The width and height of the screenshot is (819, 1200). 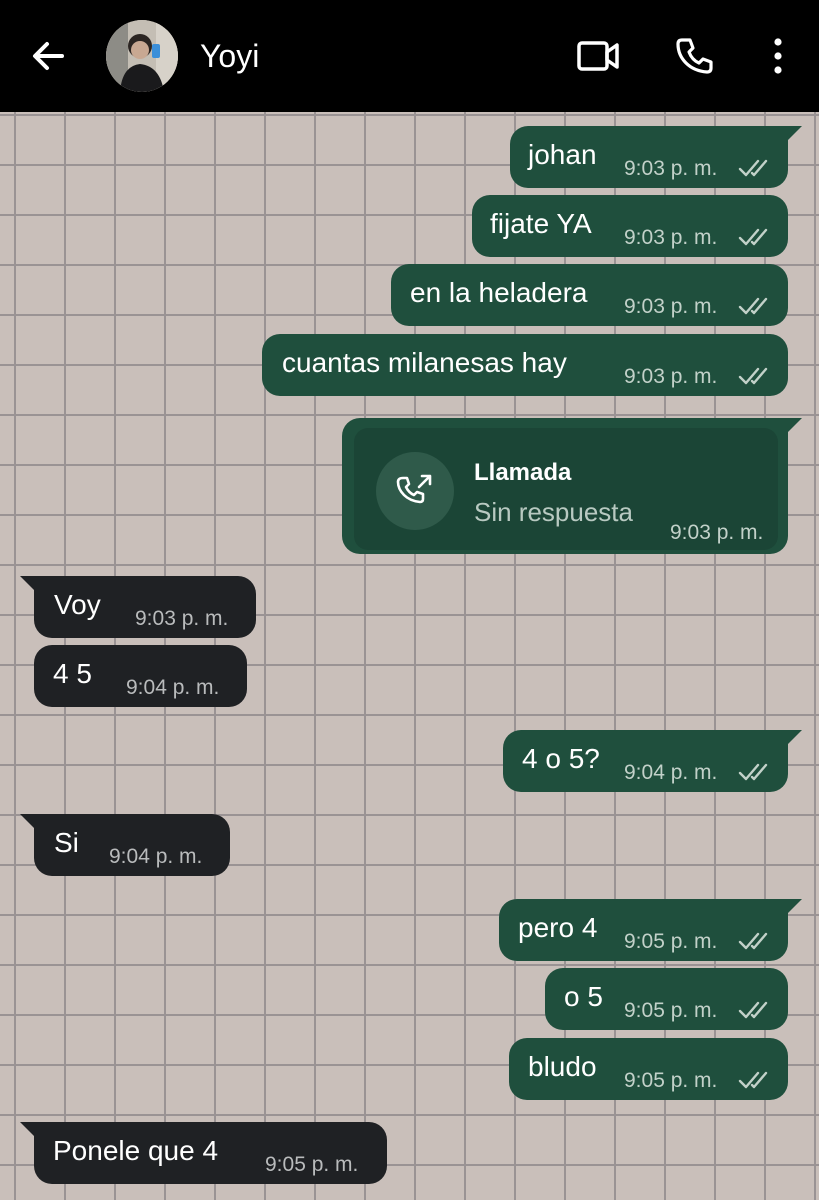 I want to click on message-bubble-outgoing: 4 o 5? 9:04 p. m., so click(x=652, y=761).